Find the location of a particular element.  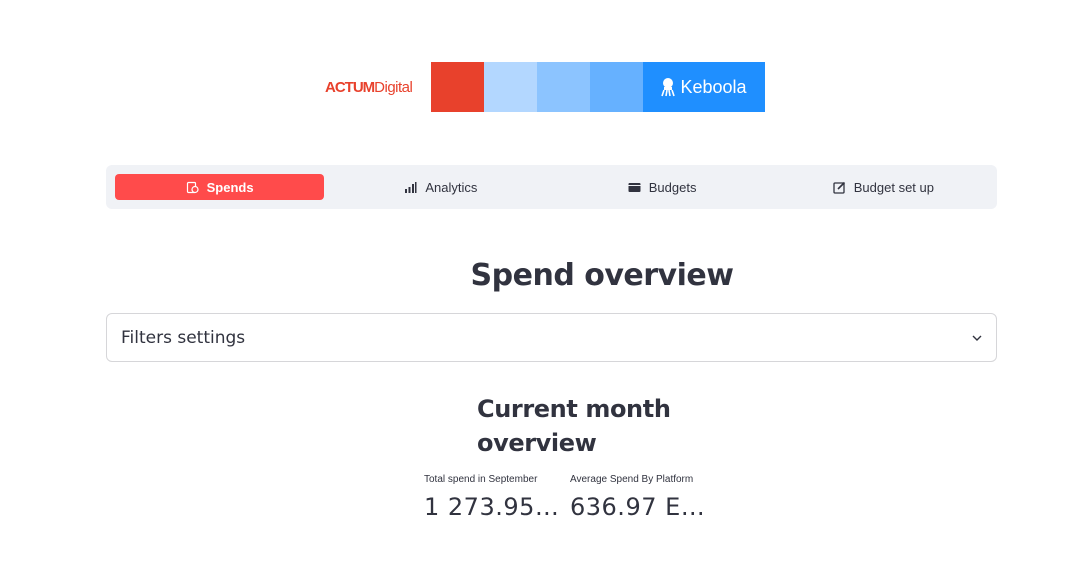

wallet-icon is located at coordinates (634, 187).